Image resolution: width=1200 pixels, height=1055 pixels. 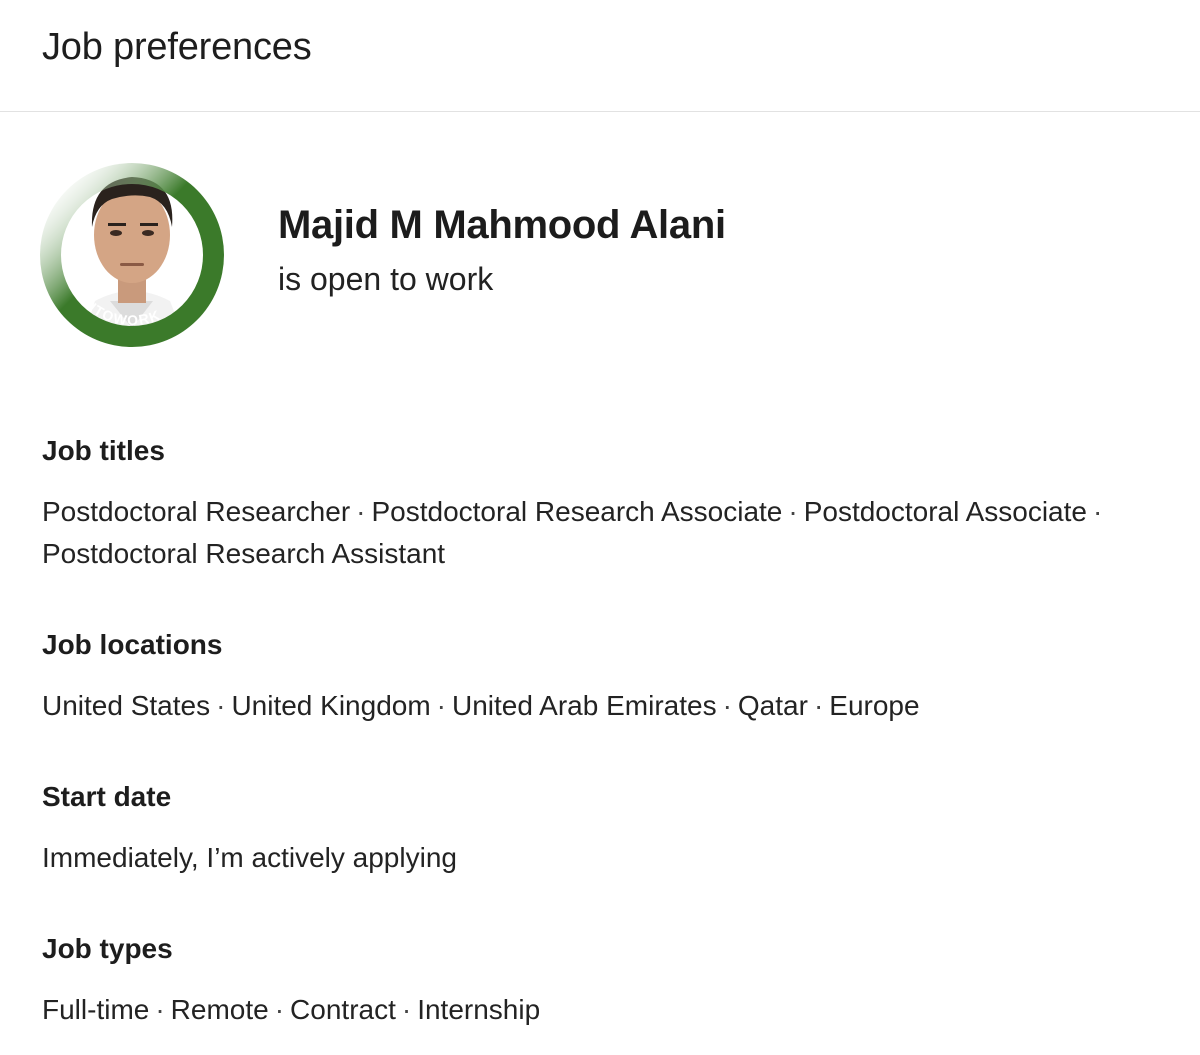 What do you see at coordinates (945, 511) in the screenshot?
I see `job-title-item: Postdoctoral Associate` at bounding box center [945, 511].